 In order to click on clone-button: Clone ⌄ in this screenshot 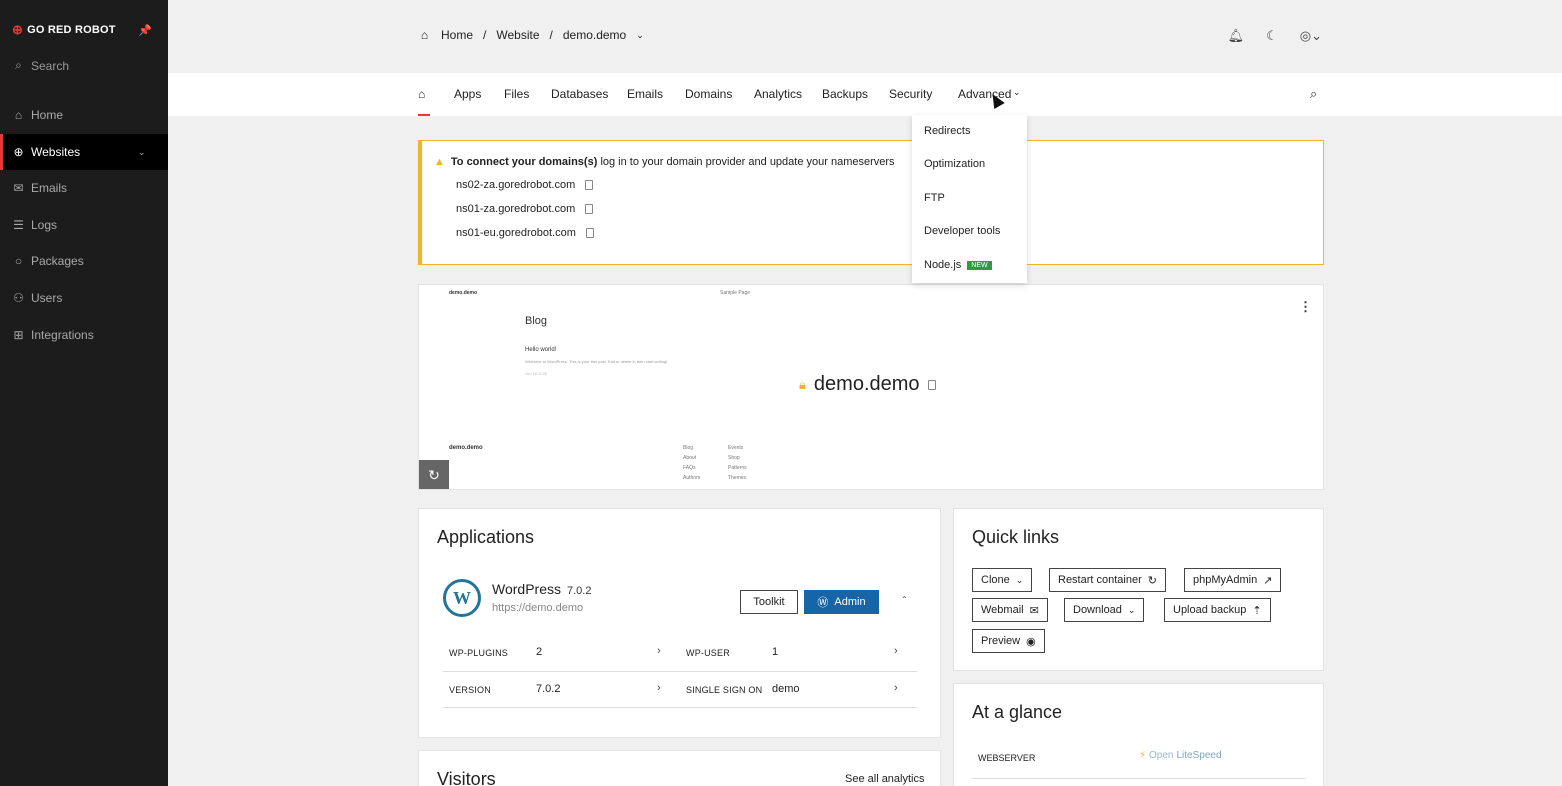, I will do `click(1002, 580)`.